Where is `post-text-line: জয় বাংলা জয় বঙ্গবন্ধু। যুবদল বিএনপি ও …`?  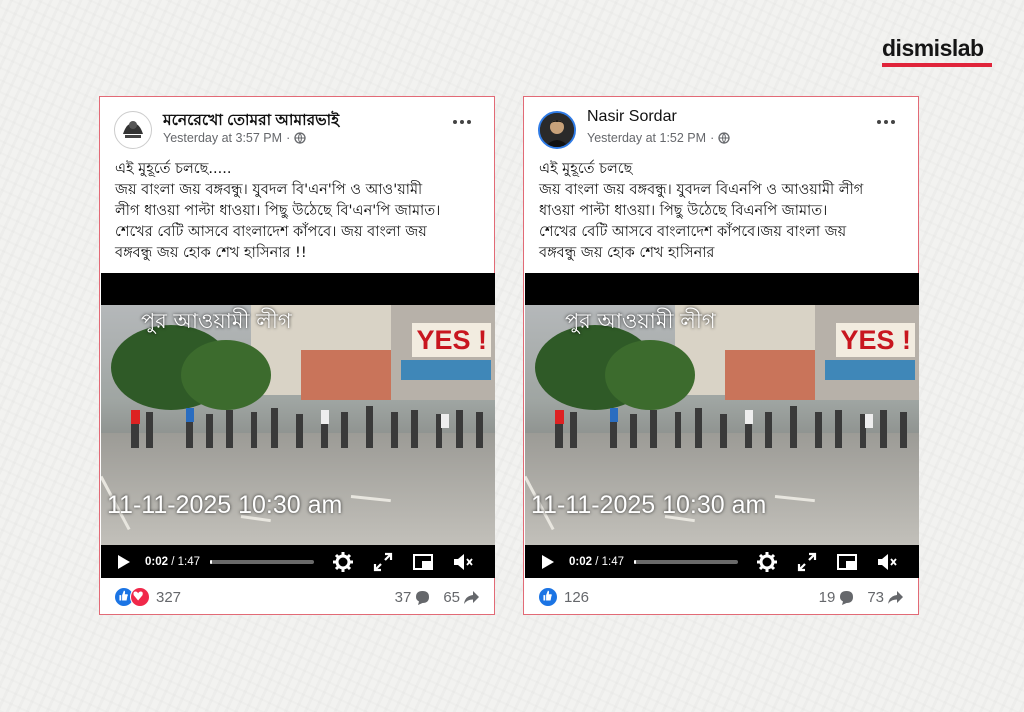 post-text-line: জয় বাংলা জয় বঙ্গবন্ধু। যুবদল বিএনপি ও … is located at coordinates (701, 190).